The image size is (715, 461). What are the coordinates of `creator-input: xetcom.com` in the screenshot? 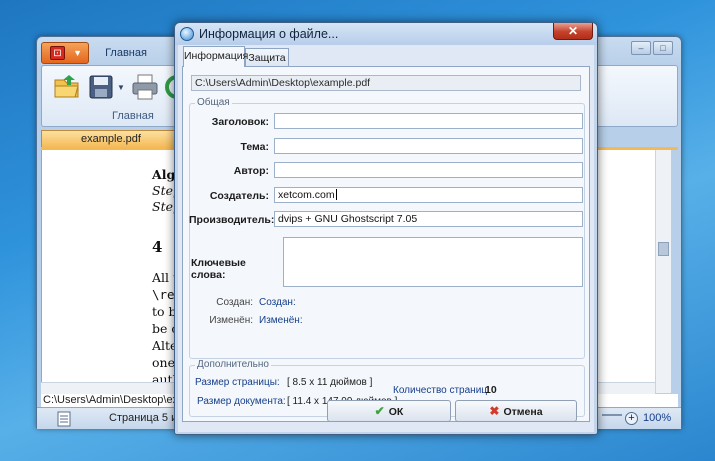 It's located at (428, 195).